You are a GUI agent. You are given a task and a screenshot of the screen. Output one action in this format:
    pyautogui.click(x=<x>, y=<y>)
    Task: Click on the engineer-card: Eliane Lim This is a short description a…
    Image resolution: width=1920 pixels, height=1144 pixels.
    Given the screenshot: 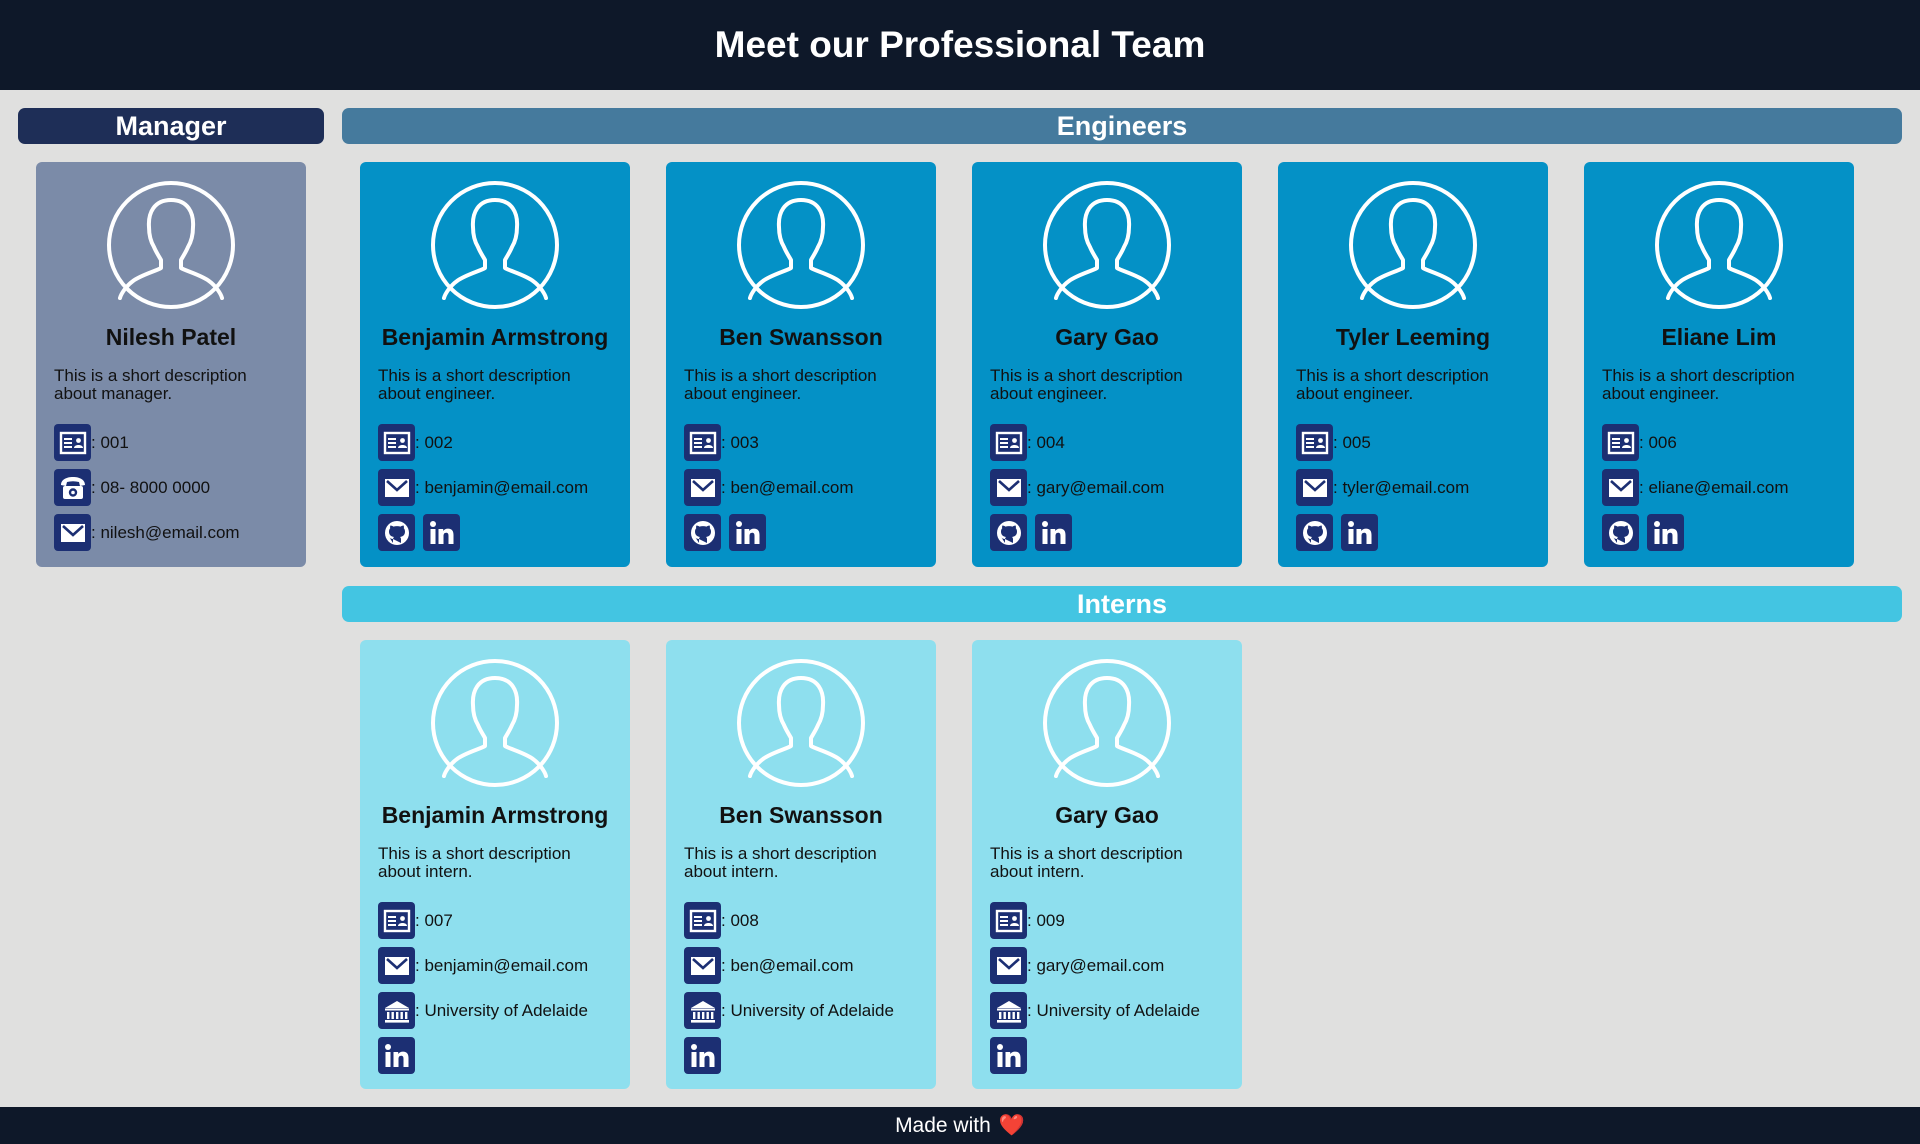 What is the action you would take?
    pyautogui.click(x=1719, y=364)
    